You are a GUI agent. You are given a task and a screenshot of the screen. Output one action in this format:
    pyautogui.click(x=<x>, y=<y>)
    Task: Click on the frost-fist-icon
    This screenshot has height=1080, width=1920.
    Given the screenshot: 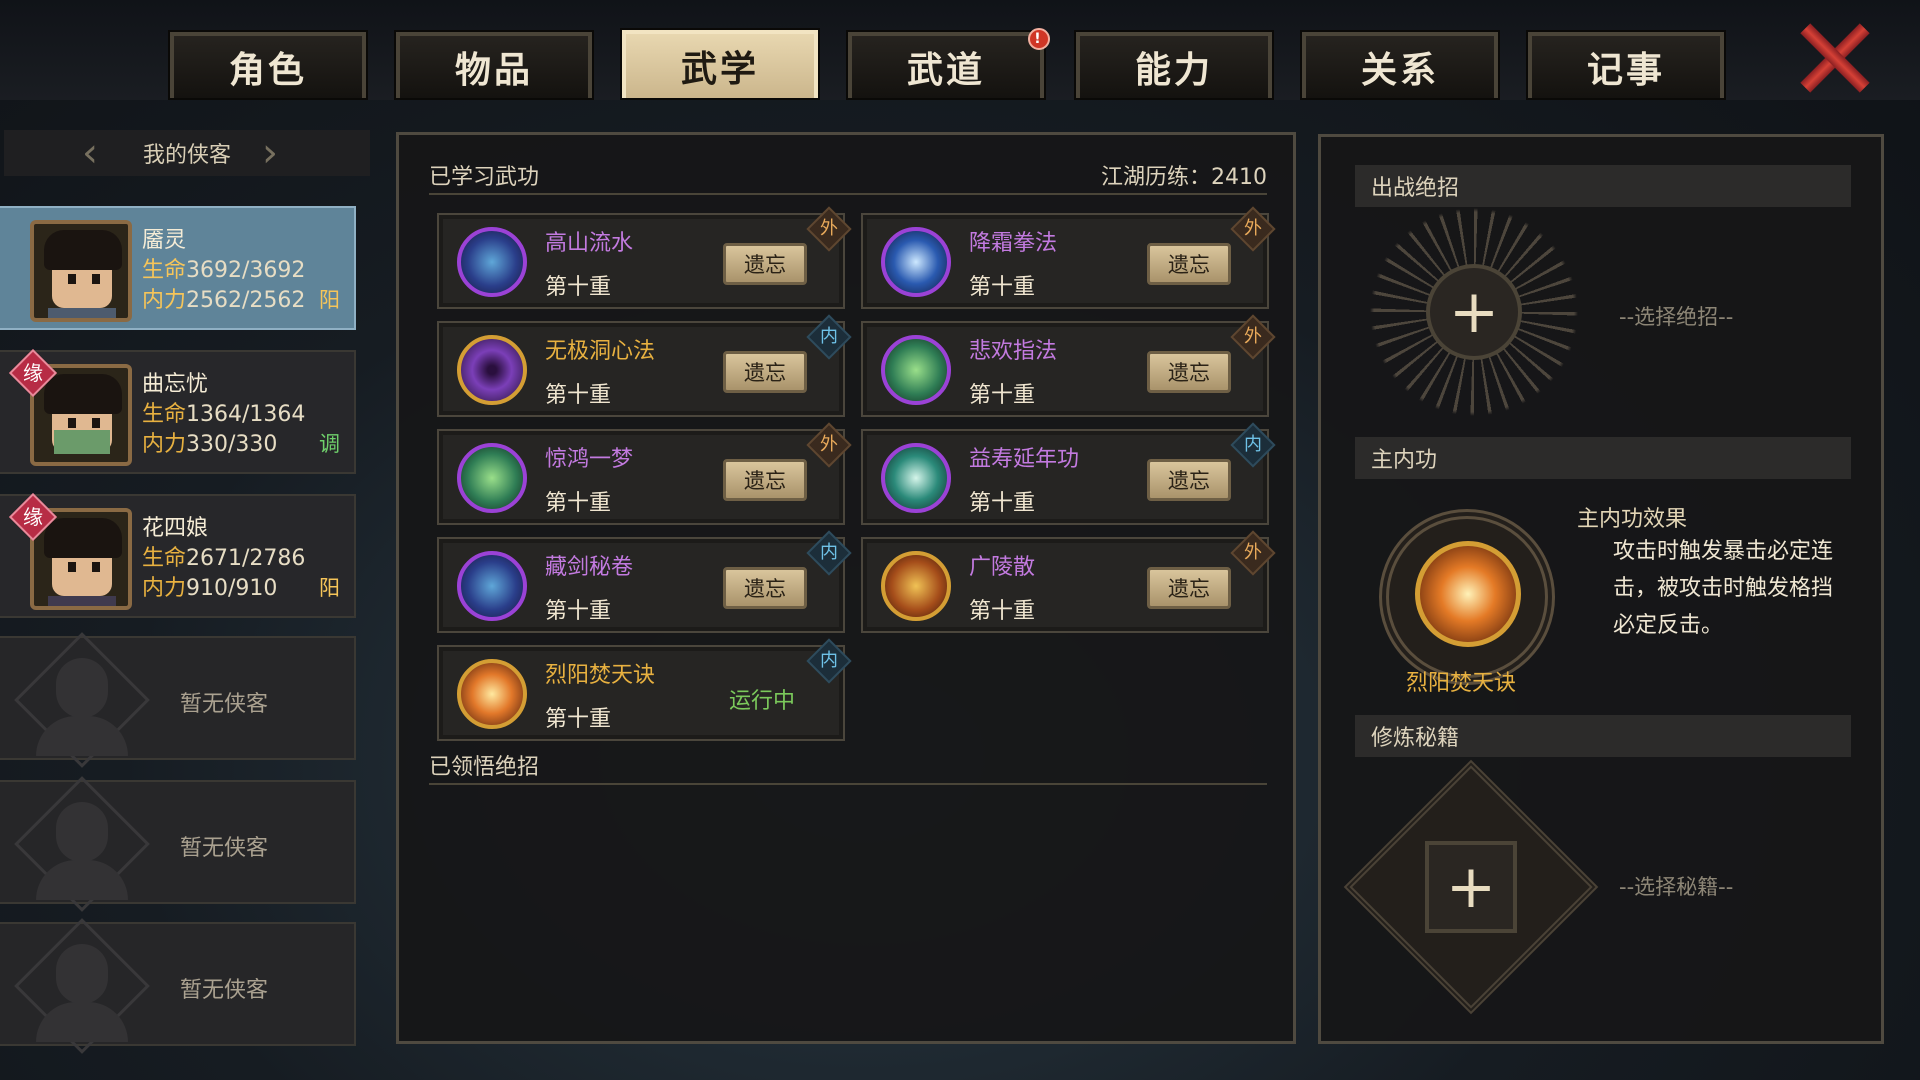 What is the action you would take?
    pyautogui.click(x=916, y=262)
    